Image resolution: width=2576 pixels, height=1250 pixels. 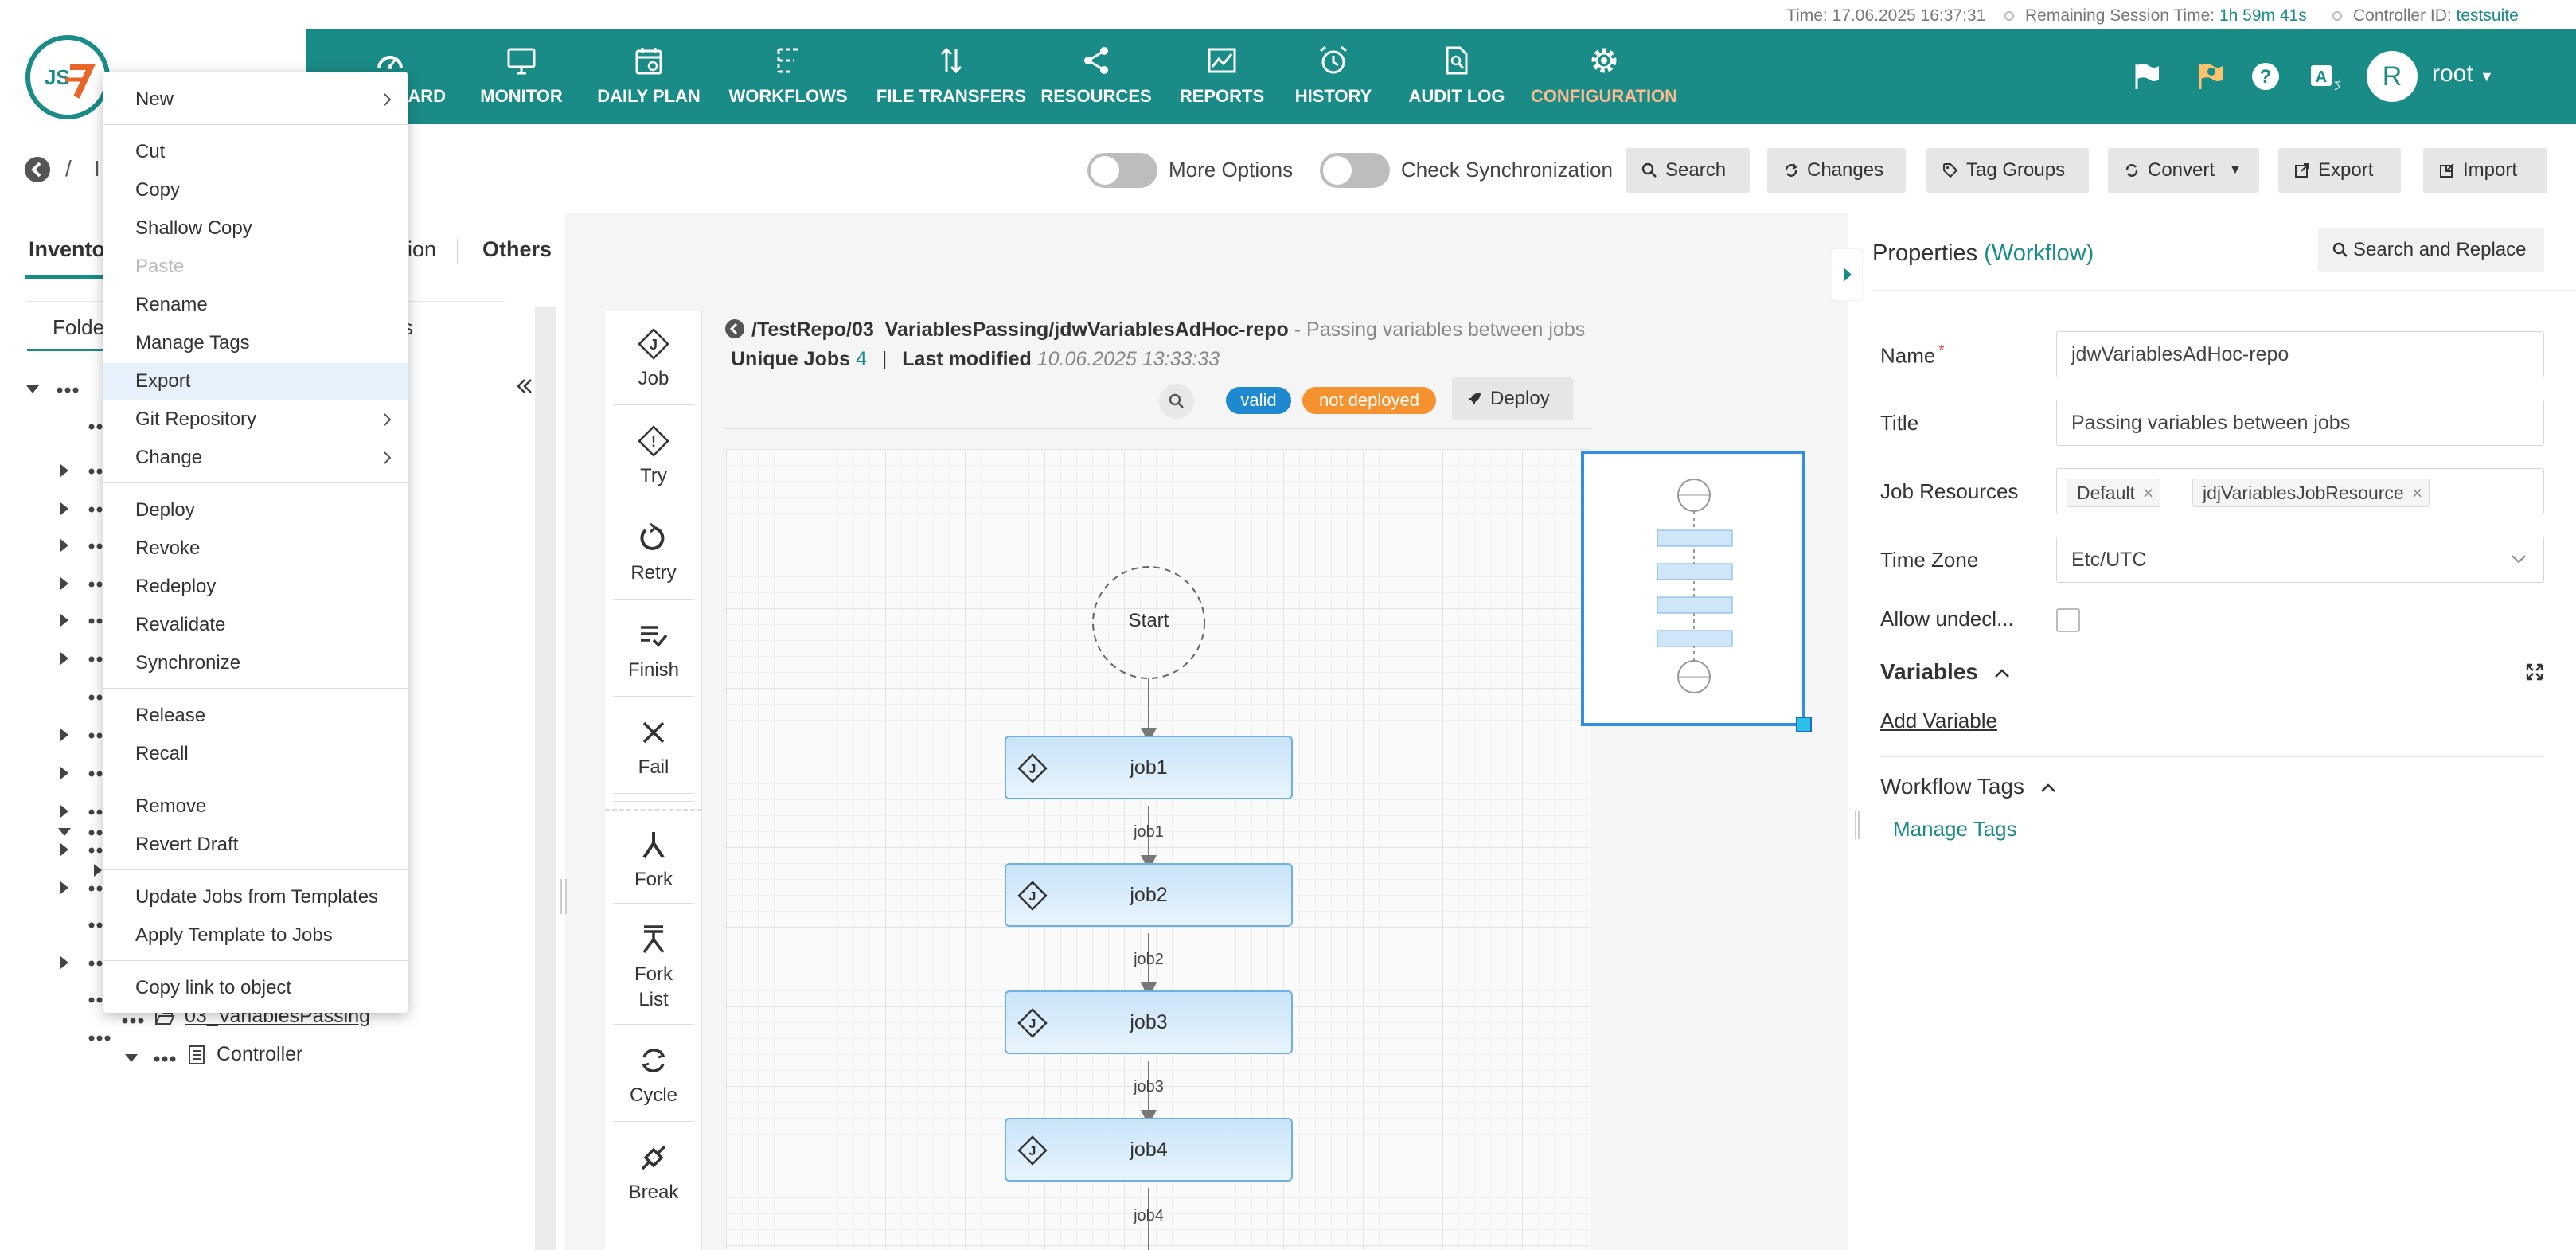 What do you see at coordinates (2463, 74) in the screenshot?
I see `user-menu: root ▼` at bounding box center [2463, 74].